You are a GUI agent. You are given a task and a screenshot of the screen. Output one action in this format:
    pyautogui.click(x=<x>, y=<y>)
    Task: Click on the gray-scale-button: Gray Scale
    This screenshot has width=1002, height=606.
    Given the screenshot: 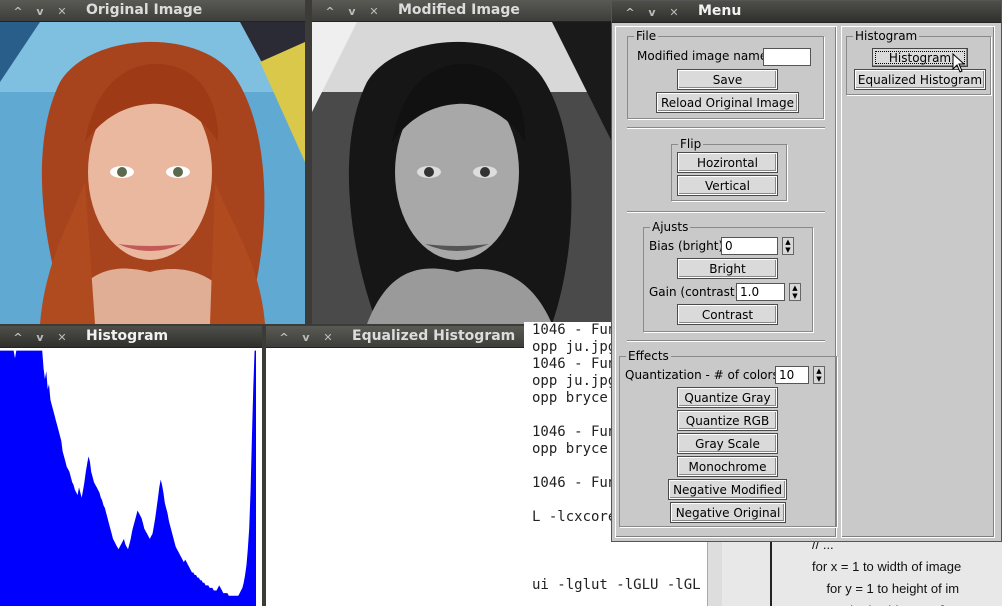 What is the action you would take?
    pyautogui.click(x=727, y=443)
    